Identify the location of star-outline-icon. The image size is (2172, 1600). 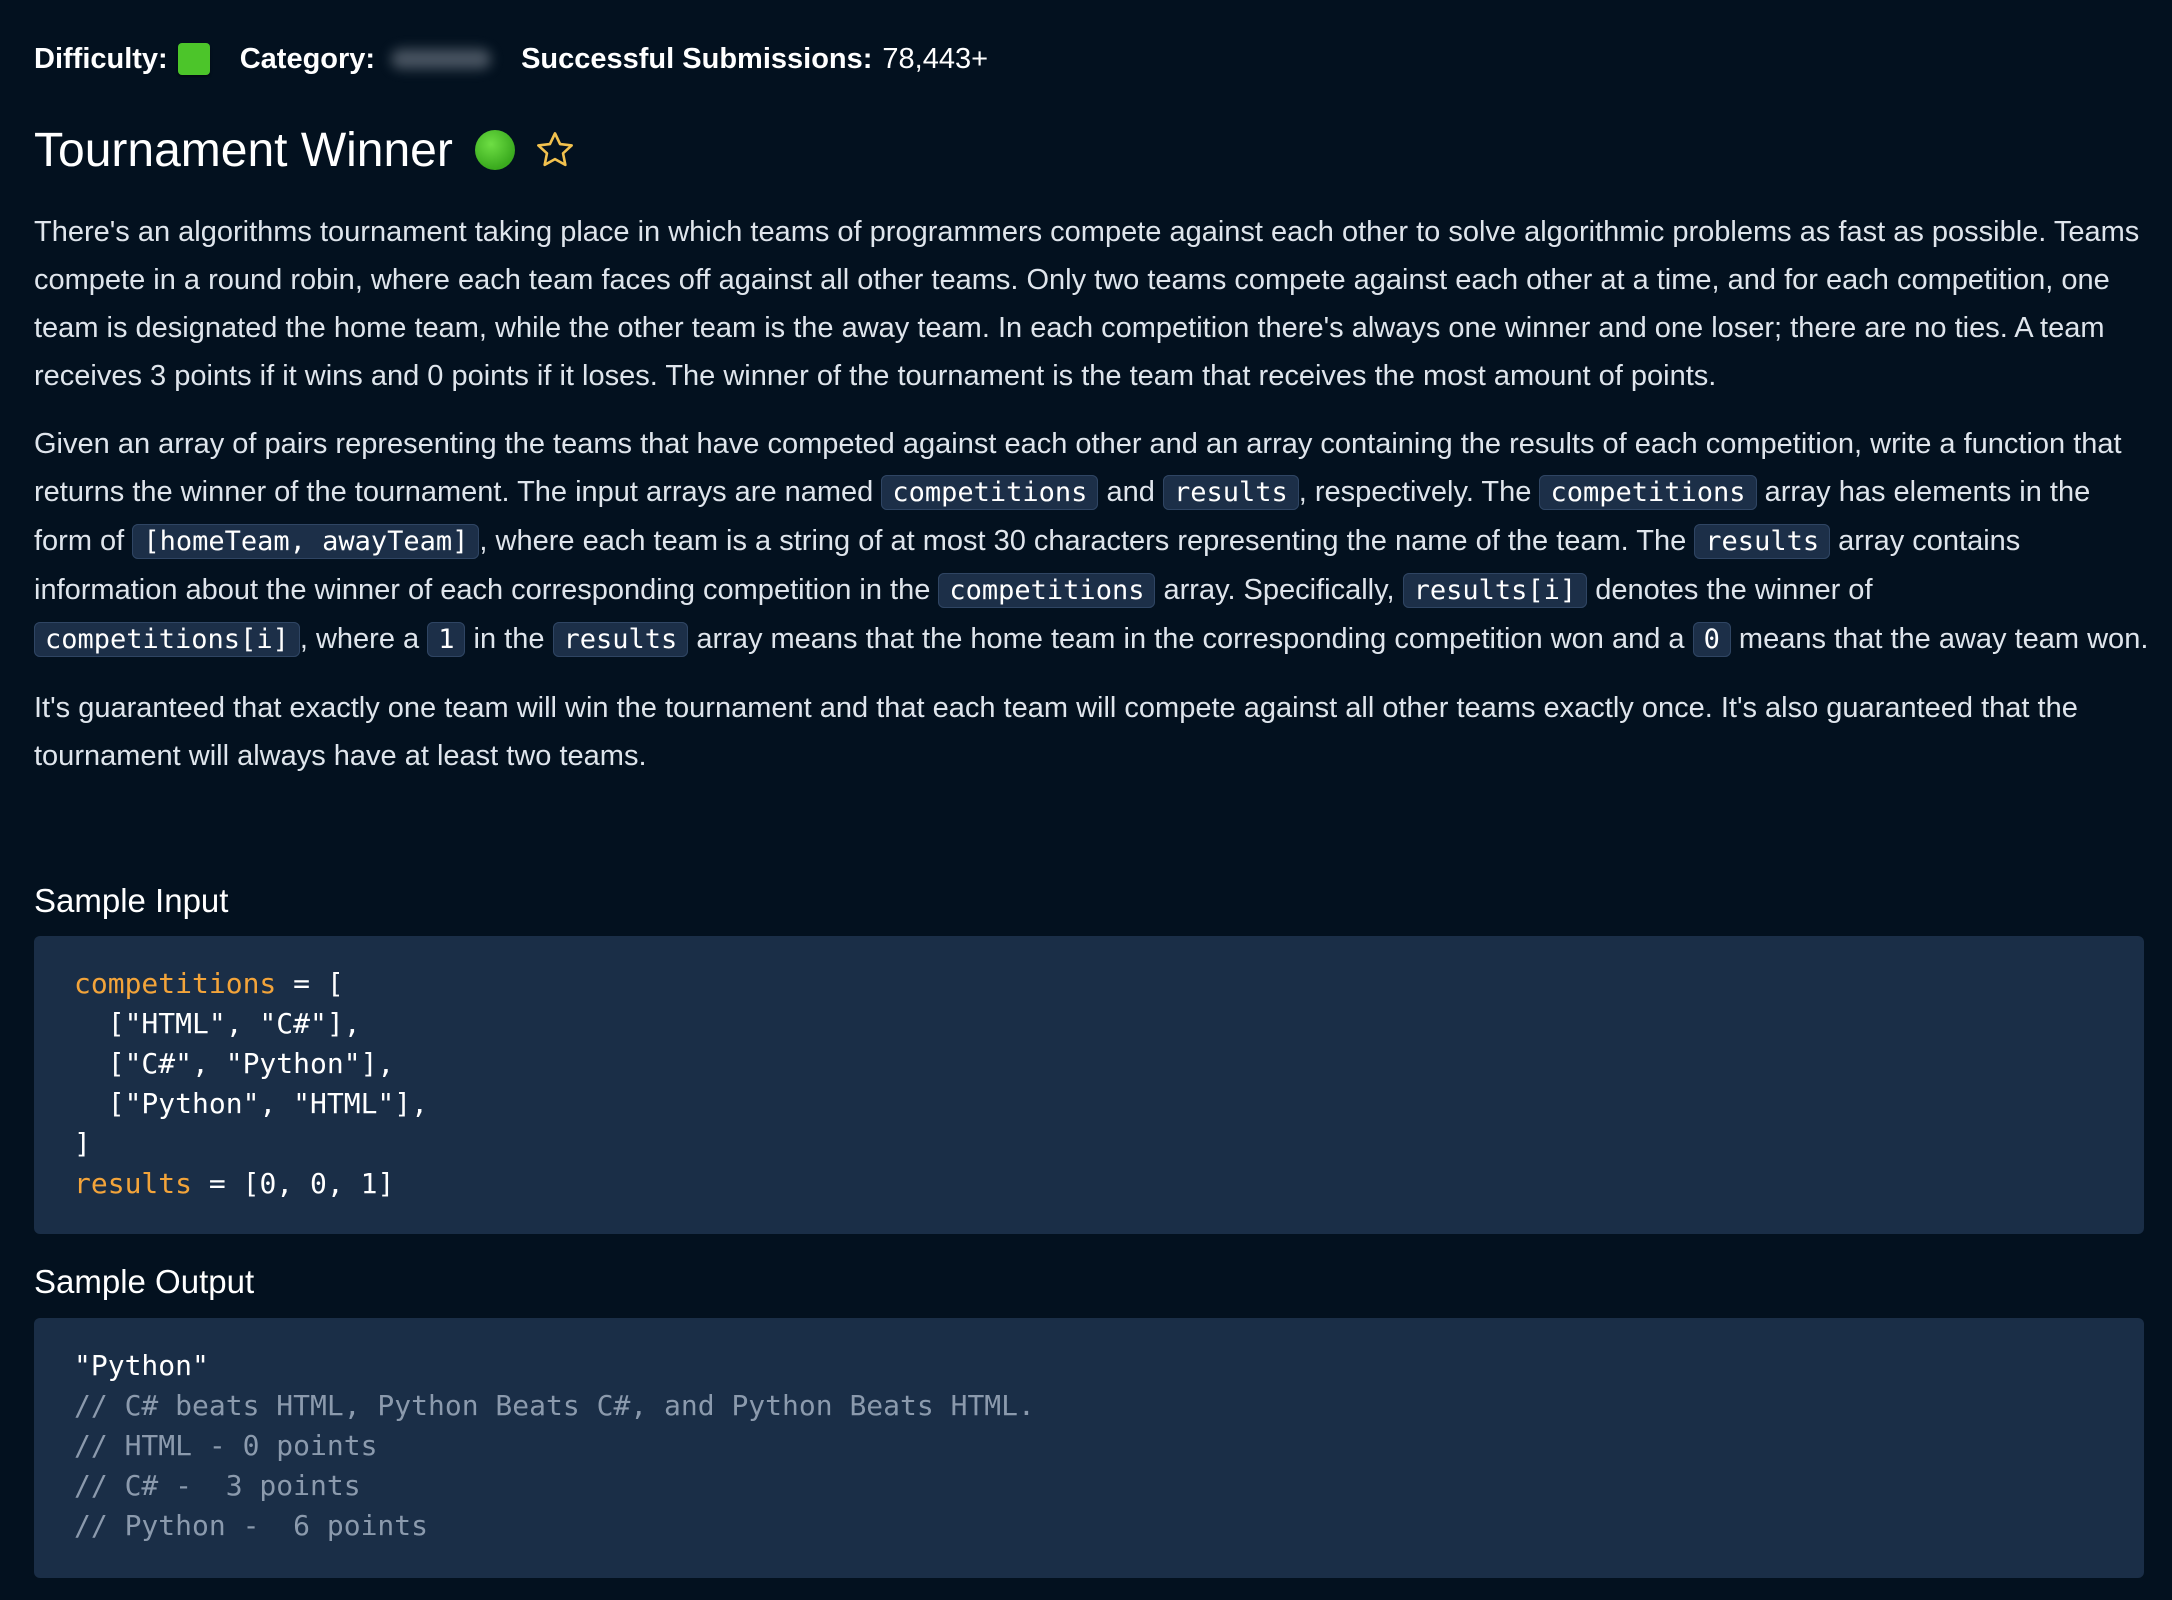
(554, 149).